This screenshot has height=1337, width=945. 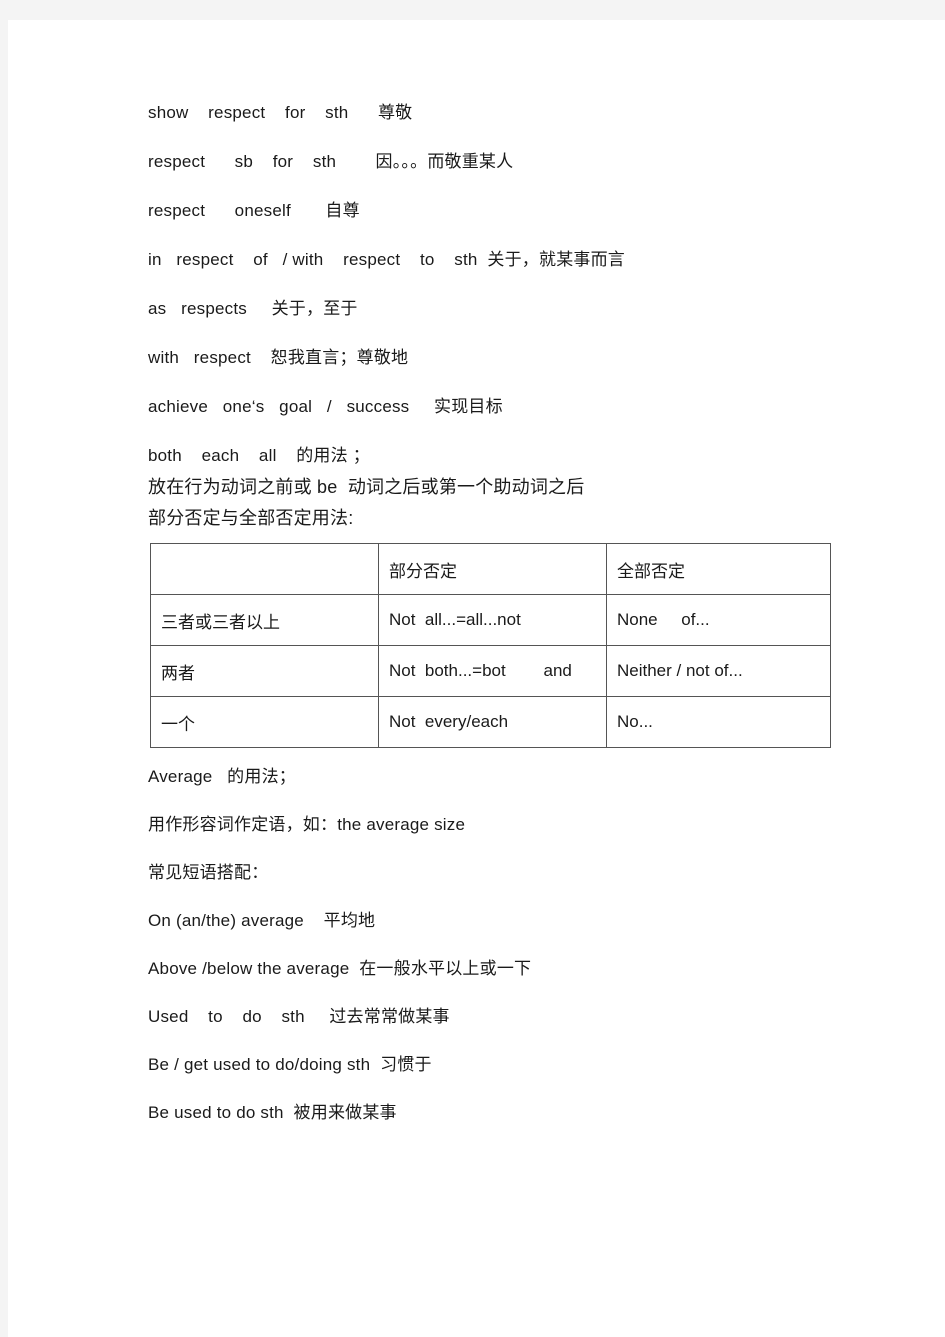 What do you see at coordinates (340, 968) in the screenshot?
I see `text-line: Above /below the average 在一般水平以上或一下` at bounding box center [340, 968].